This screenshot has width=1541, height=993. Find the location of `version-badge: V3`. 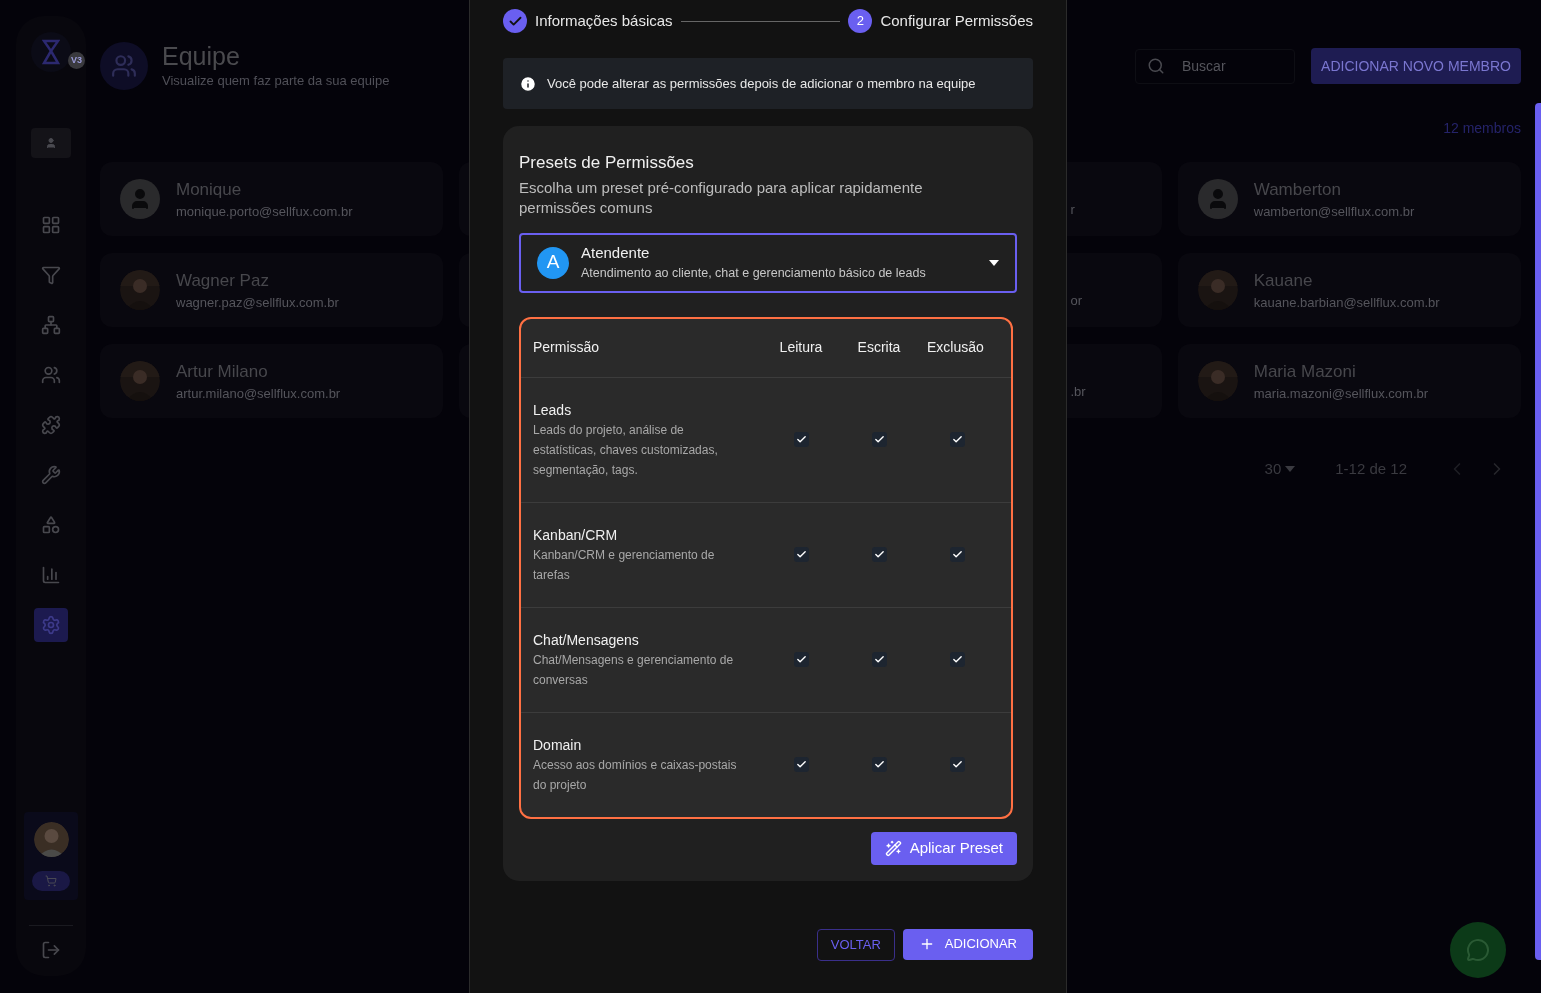

version-badge: V3 is located at coordinates (76, 60).